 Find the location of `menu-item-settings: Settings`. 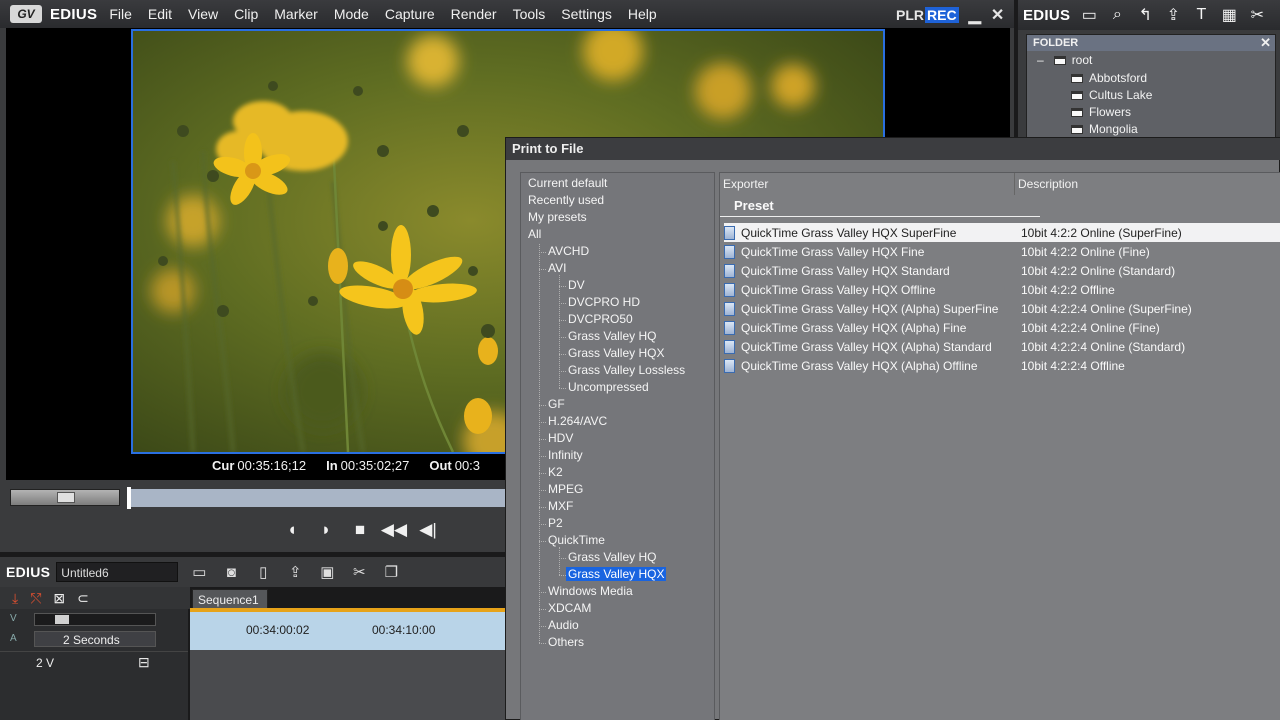

menu-item-settings: Settings is located at coordinates (586, 14).